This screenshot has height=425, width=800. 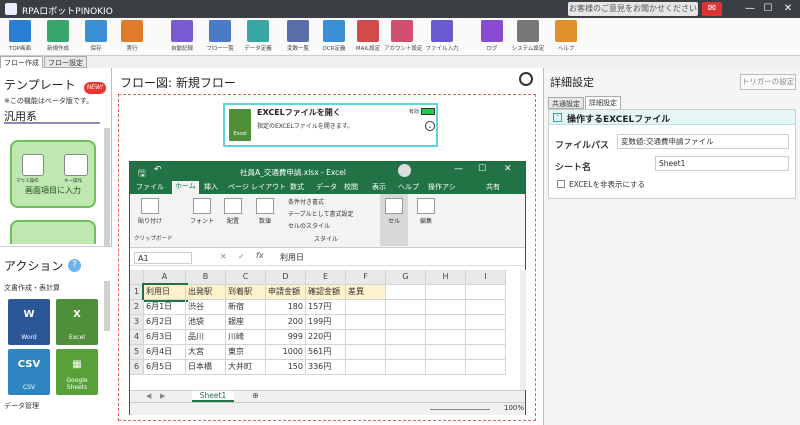 I want to click on toolbar-button-4: 自動記録, so click(x=182, y=37).